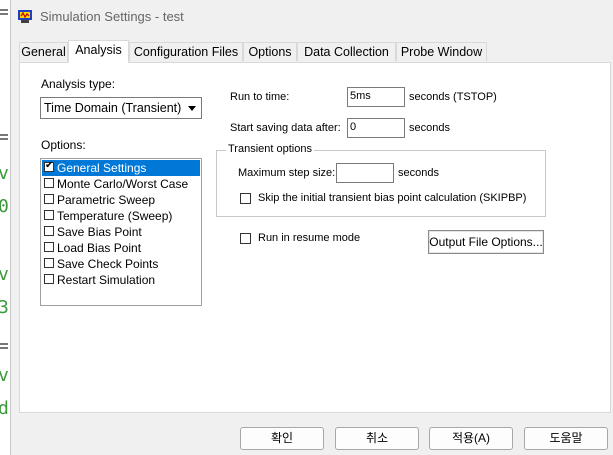  I want to click on option-monte-carlo: Monte Carlo/Worst Case, so click(121, 184).